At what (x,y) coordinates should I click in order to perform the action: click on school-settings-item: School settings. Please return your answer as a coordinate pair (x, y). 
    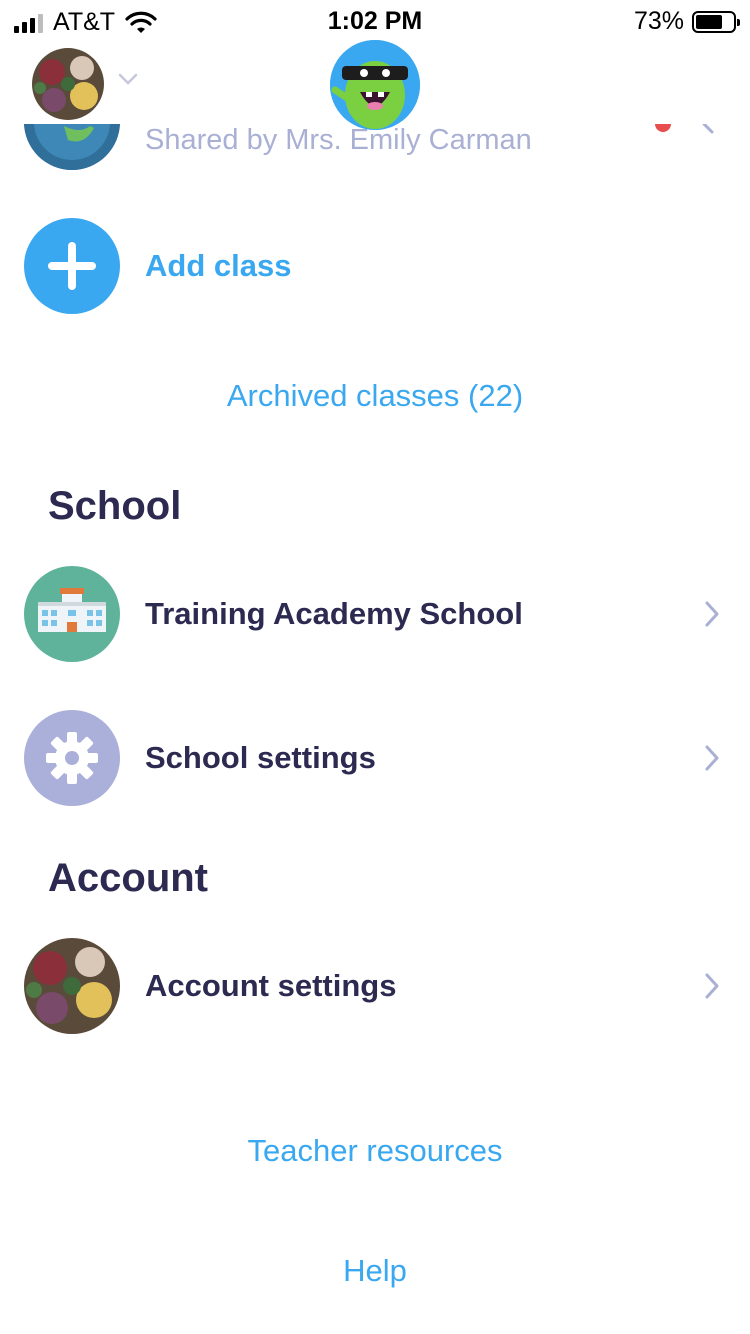
    Looking at the image, I should click on (375, 758).